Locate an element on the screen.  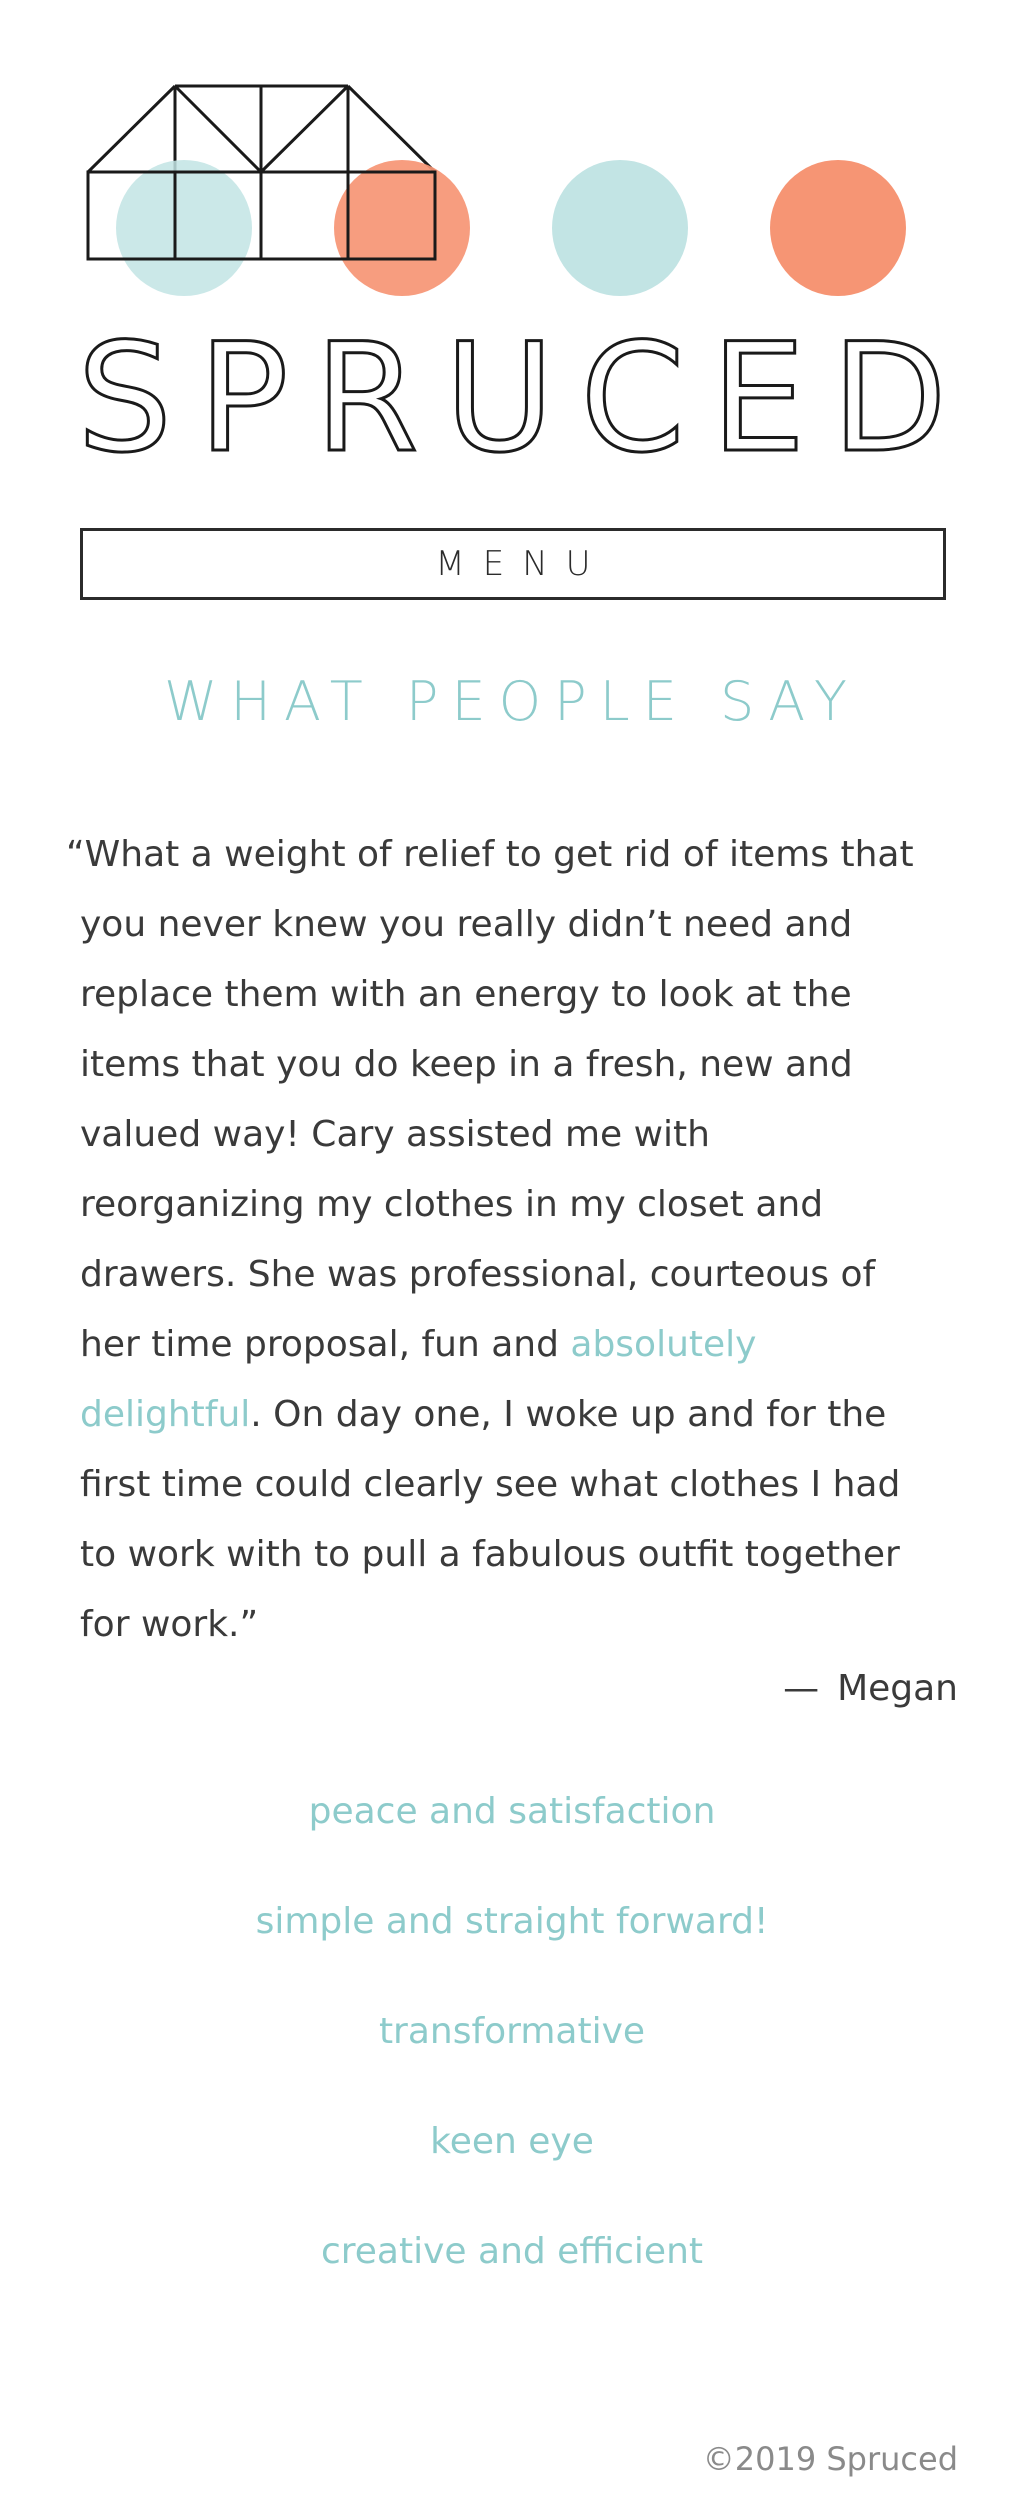
list-item: simple and straight forward! is located at coordinates (512, 1940).